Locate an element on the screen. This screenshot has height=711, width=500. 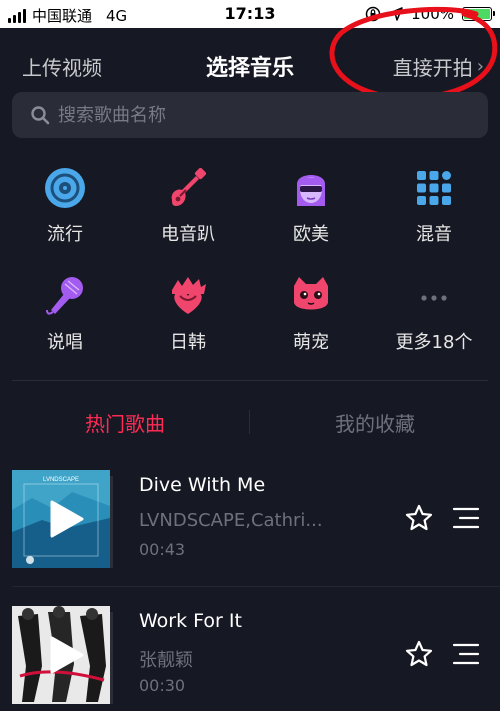
chevron-right-icon: › is located at coordinates (480, 66).